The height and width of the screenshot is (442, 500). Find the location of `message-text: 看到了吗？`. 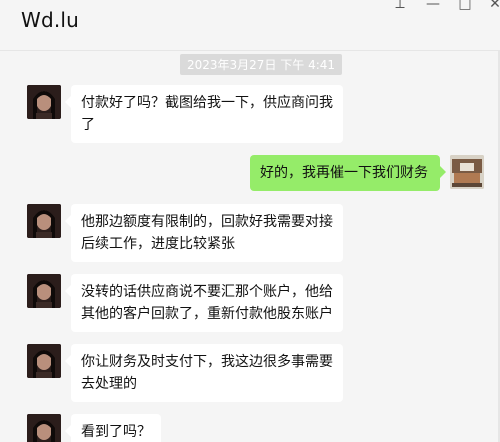

message-text: 看到了吗？ is located at coordinates (116, 432).